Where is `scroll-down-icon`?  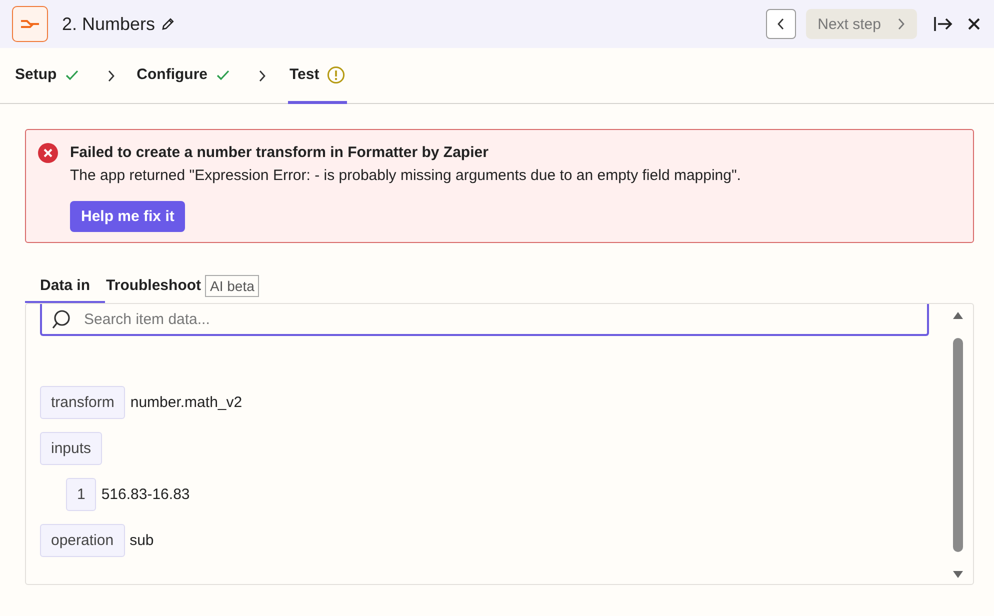 scroll-down-icon is located at coordinates (958, 575).